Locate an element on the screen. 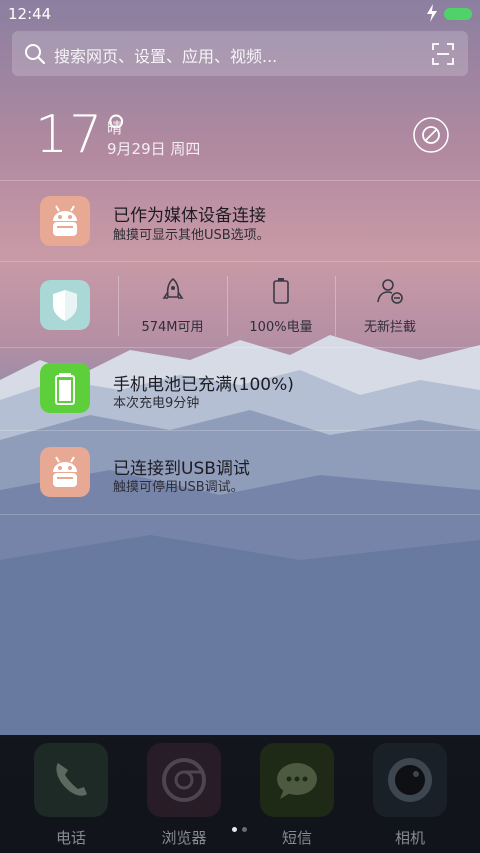 The height and width of the screenshot is (853, 480). dock-browser: 浏览器 is located at coordinates (184, 795).